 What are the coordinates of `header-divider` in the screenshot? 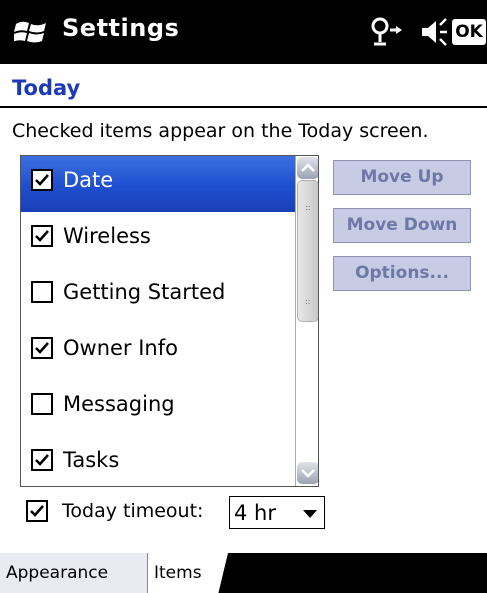 It's located at (243, 107).